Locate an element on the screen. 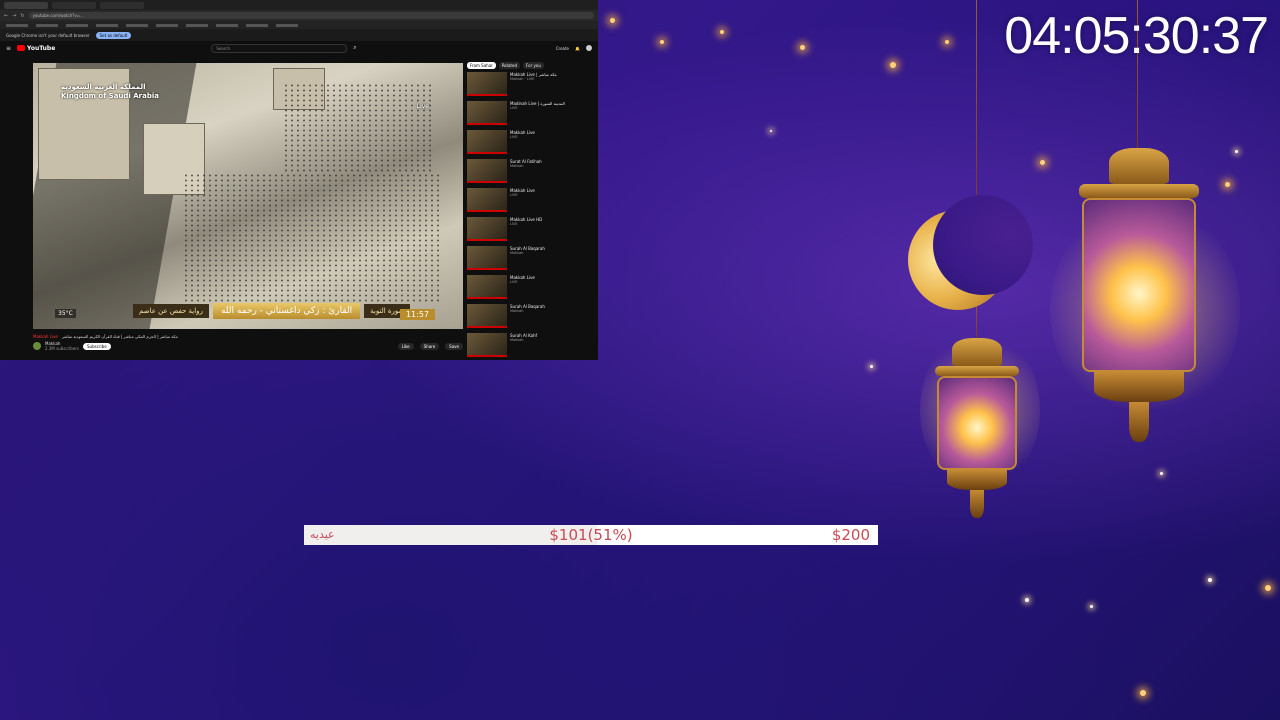  recommendation-item: Surah Al Kahf Makkah is located at coordinates (530, 346).